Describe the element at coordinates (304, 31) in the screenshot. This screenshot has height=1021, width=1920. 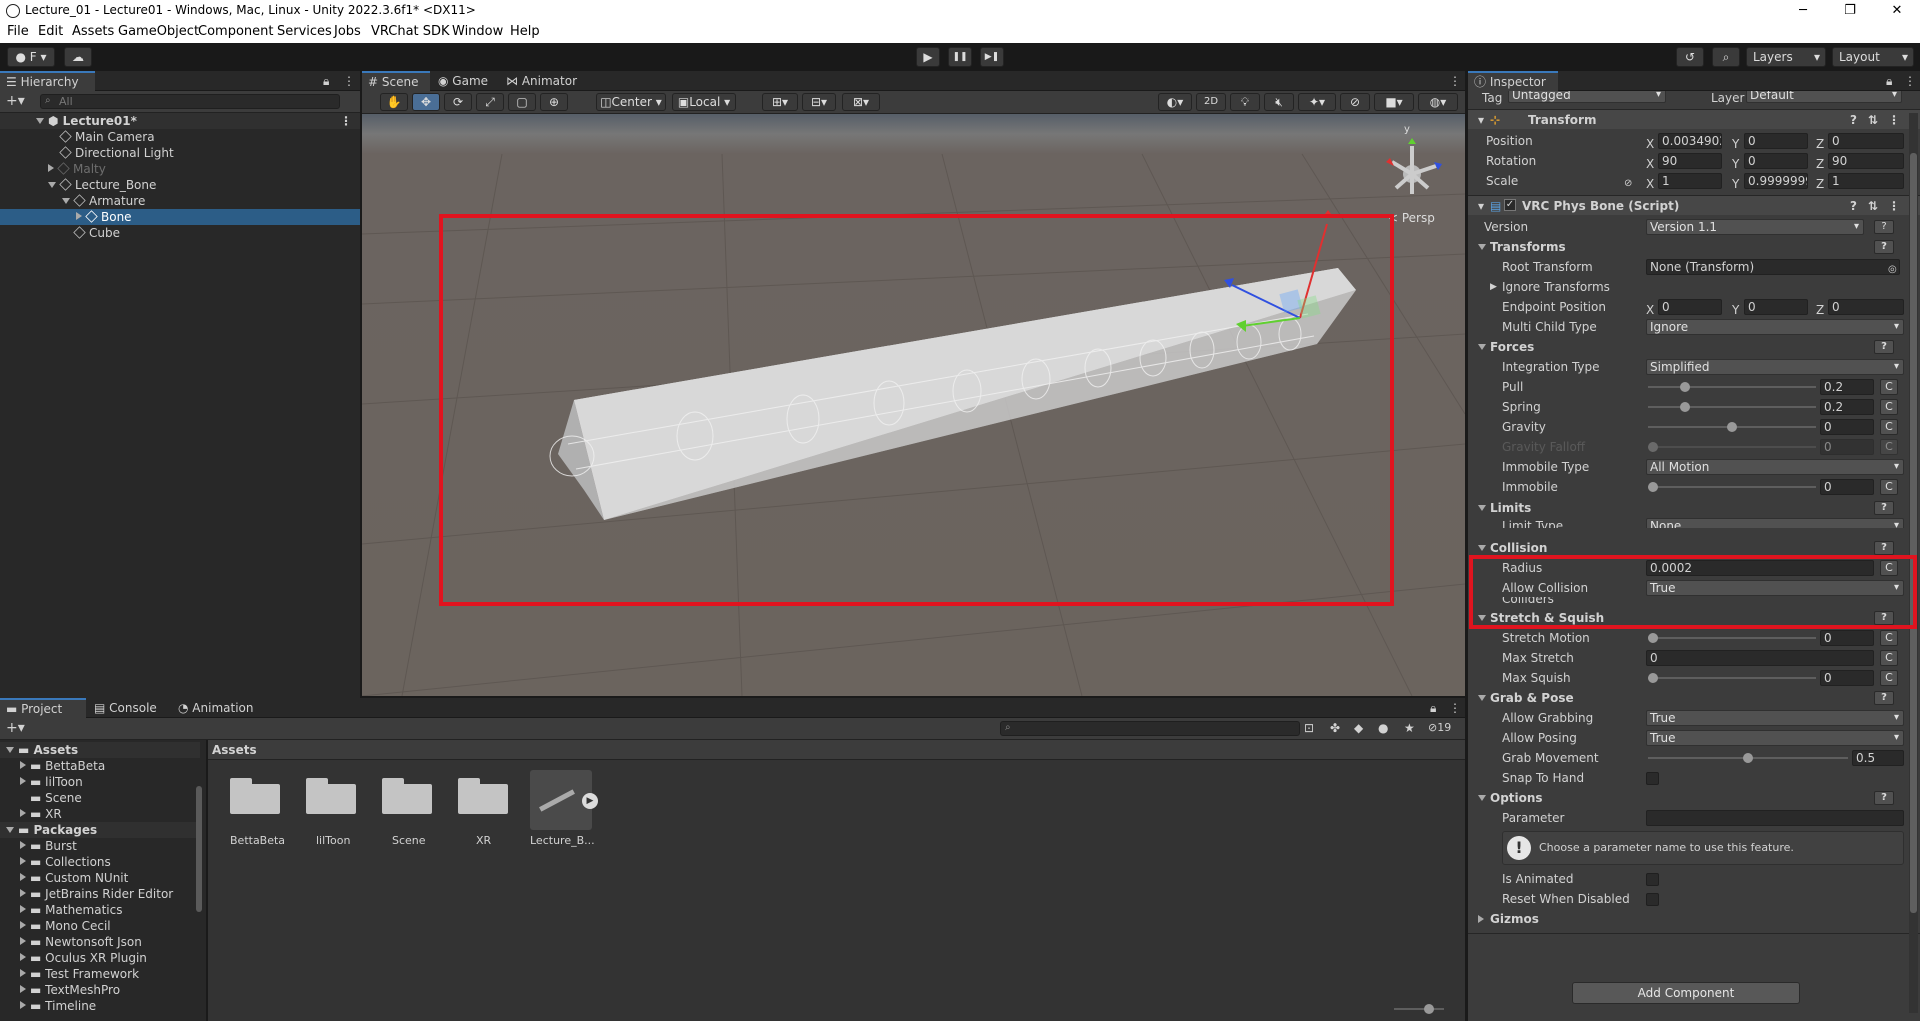
I see `menu-services: Services` at that location.